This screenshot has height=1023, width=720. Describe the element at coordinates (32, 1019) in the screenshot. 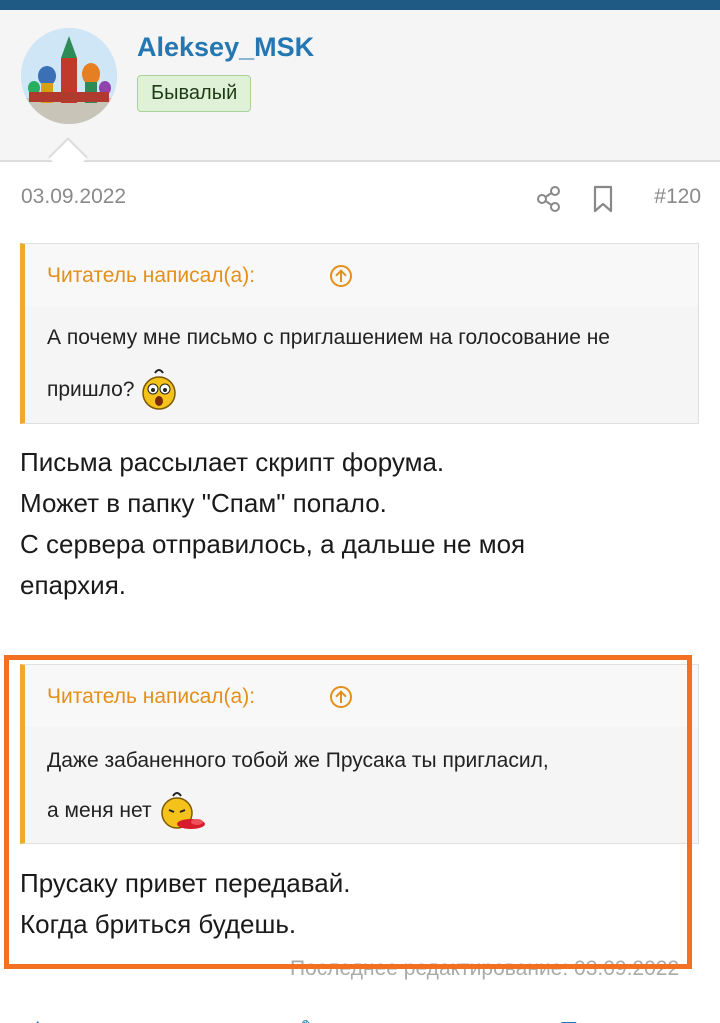

I see `action-link: ⤴` at that location.